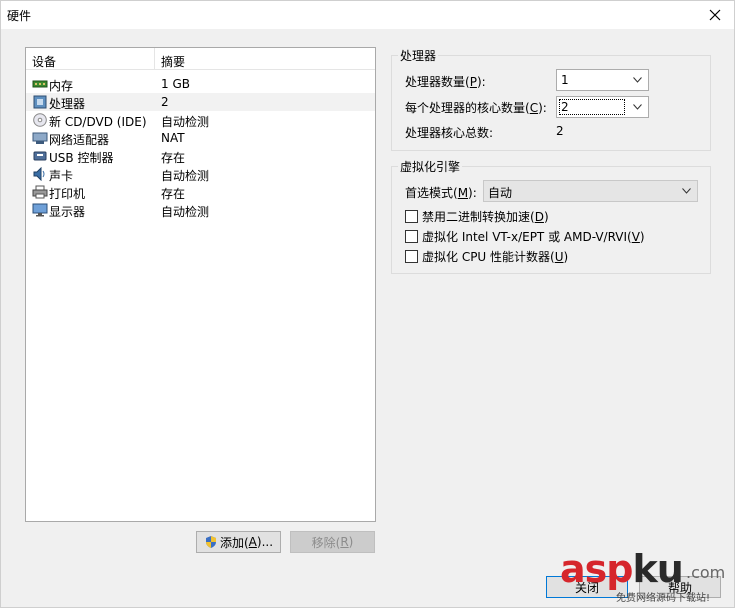  I want to click on remove-label-suffix: ), so click(351, 542).